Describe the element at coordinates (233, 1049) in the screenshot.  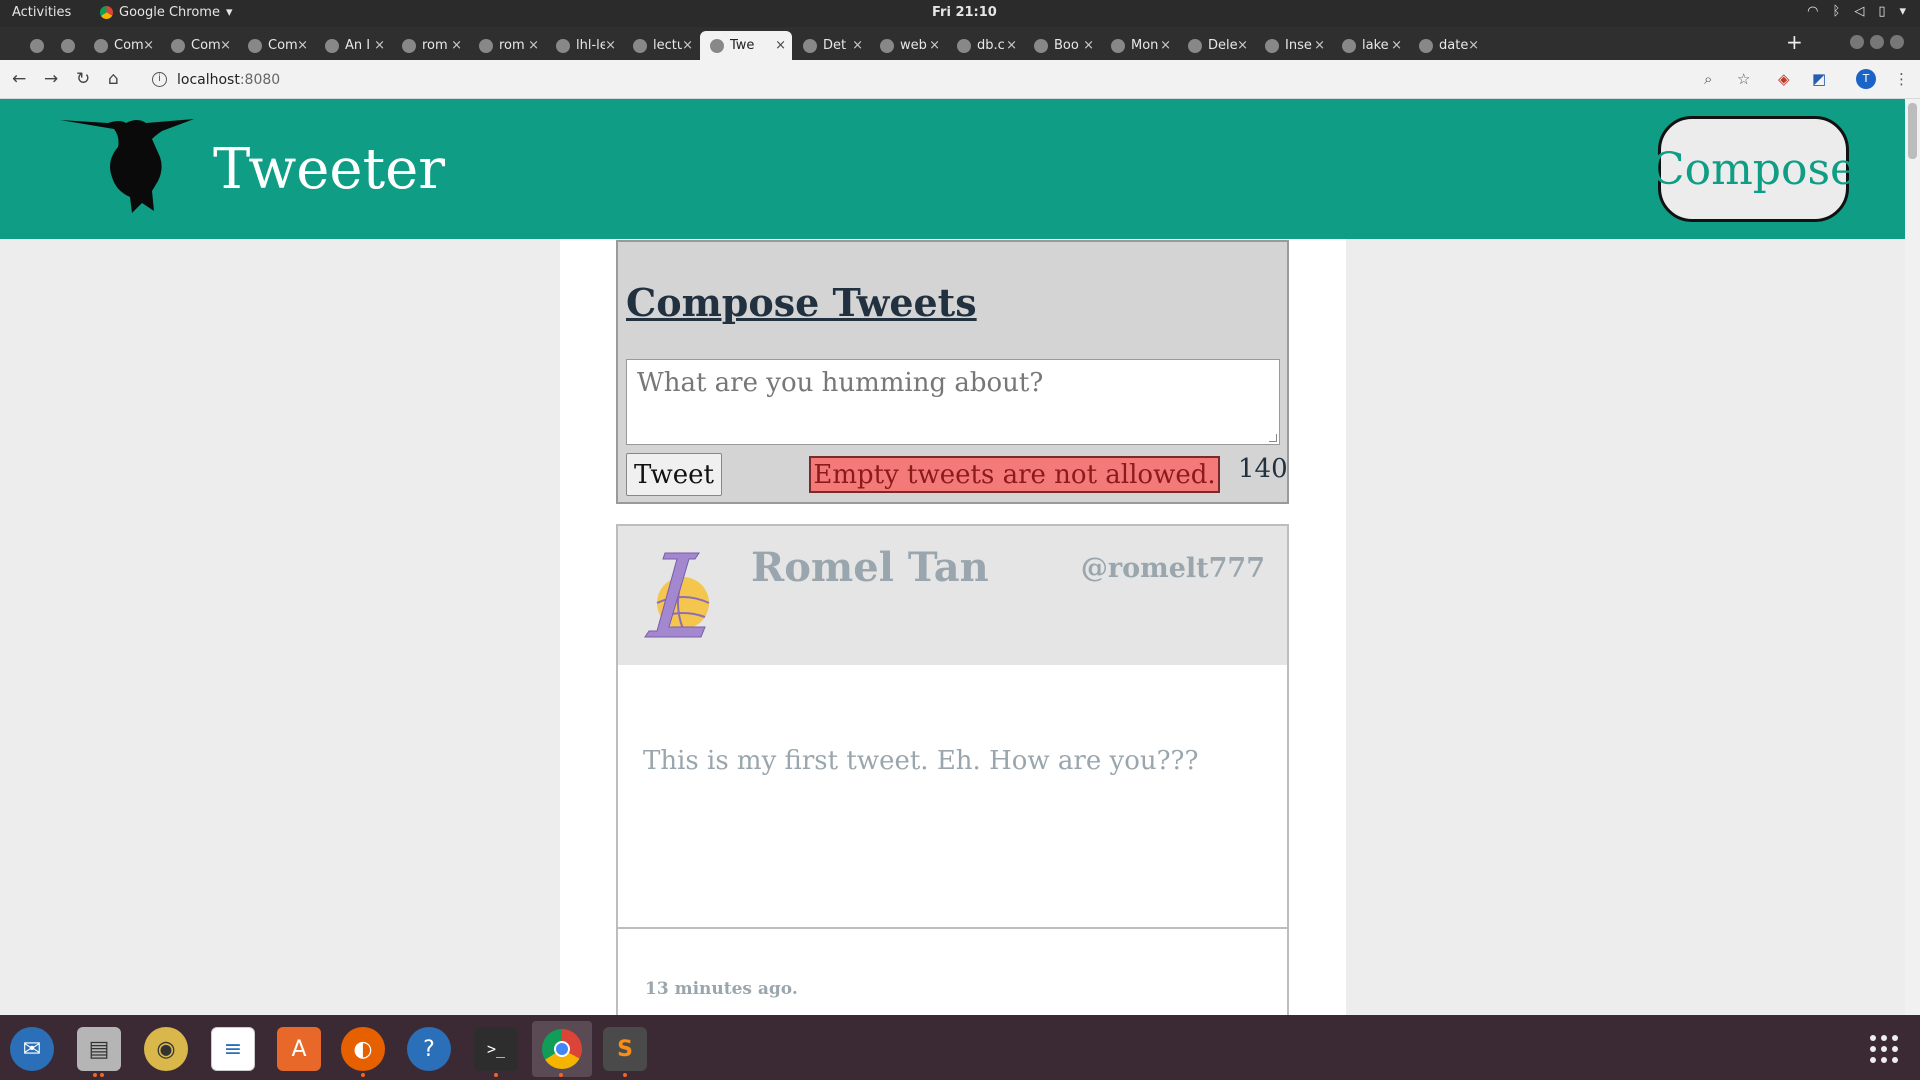
I see `libreoffice-writer-icon: ≡` at that location.